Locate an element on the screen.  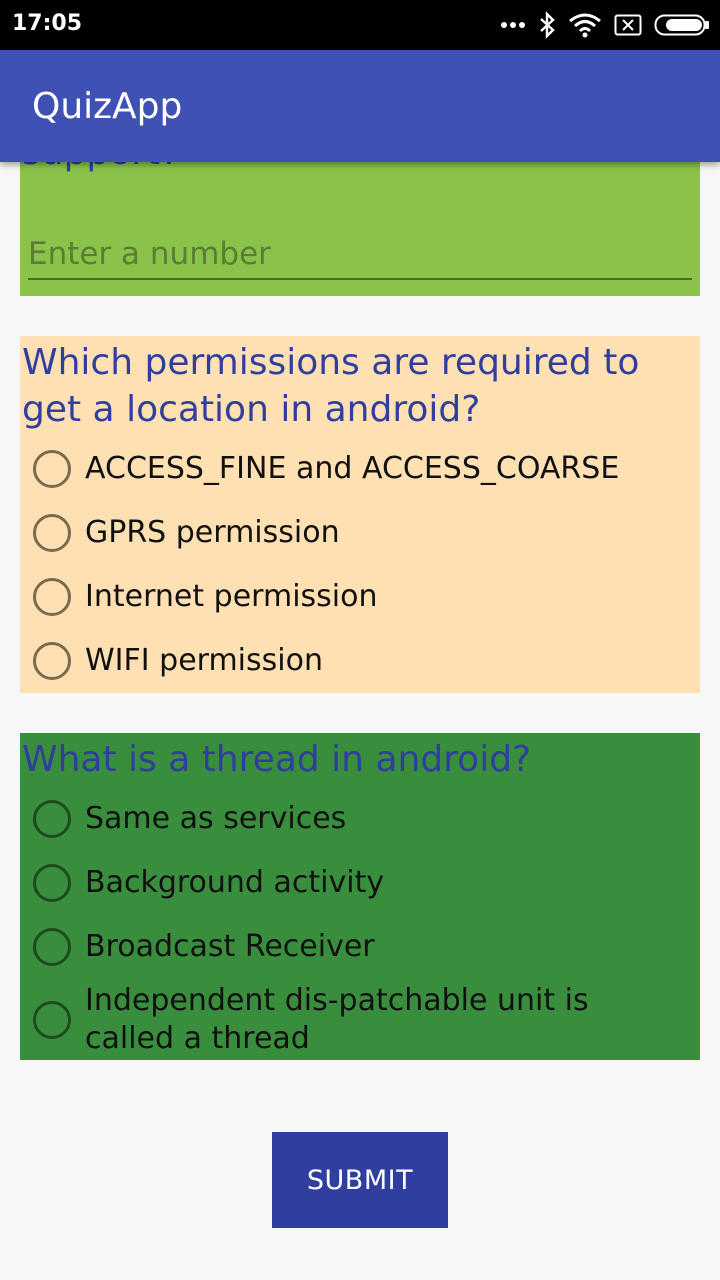
option-q2-1: ACCESS_FINE and ACCESS_COARSE is located at coordinates (360, 469).